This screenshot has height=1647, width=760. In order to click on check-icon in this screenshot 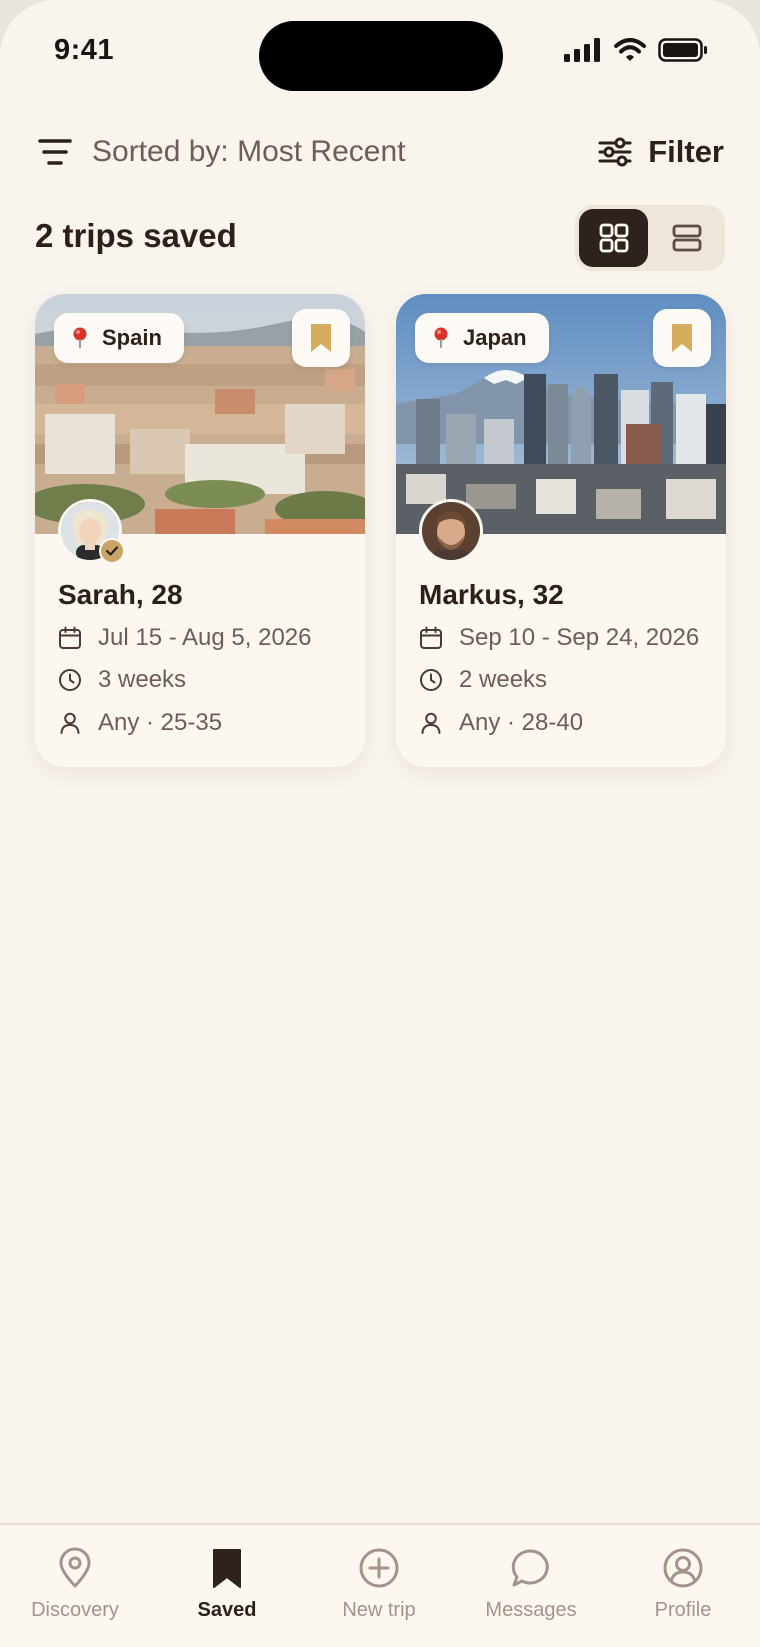, I will do `click(112, 551)`.